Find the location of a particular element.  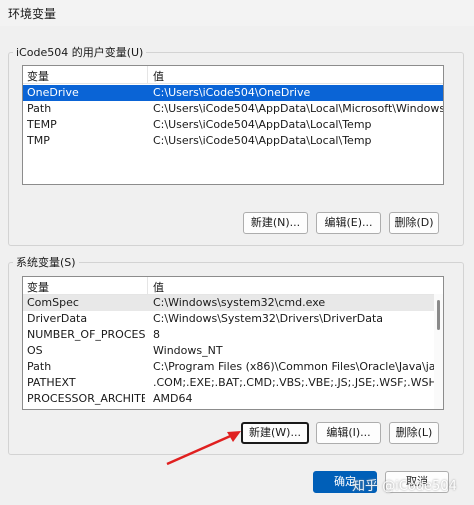

row-name: PATHEXT is located at coordinates (51, 382).